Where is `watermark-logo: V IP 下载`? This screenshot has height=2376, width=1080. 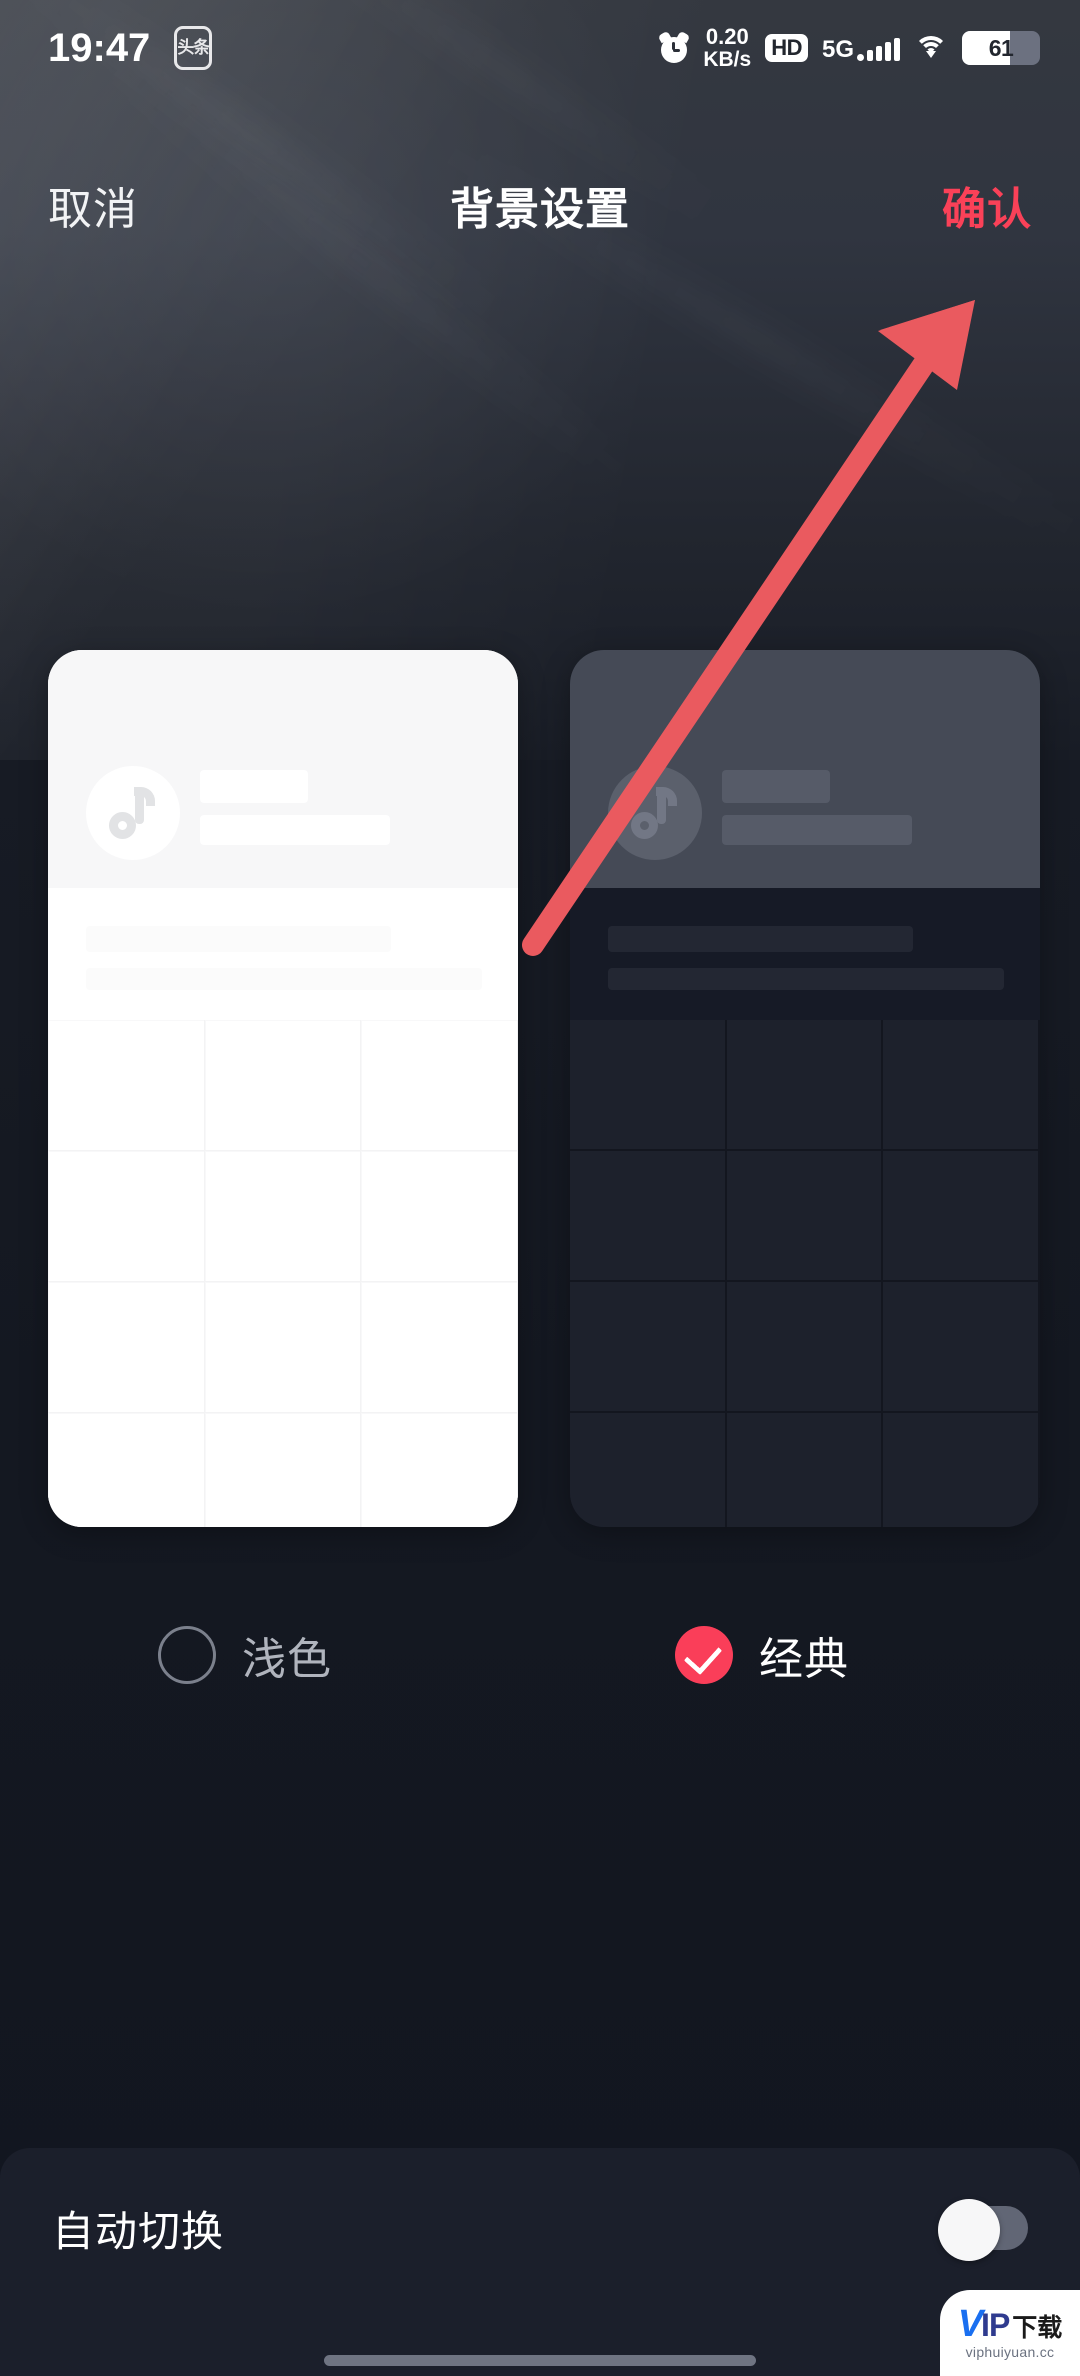 watermark-logo: V IP 下载 is located at coordinates (1010, 2323).